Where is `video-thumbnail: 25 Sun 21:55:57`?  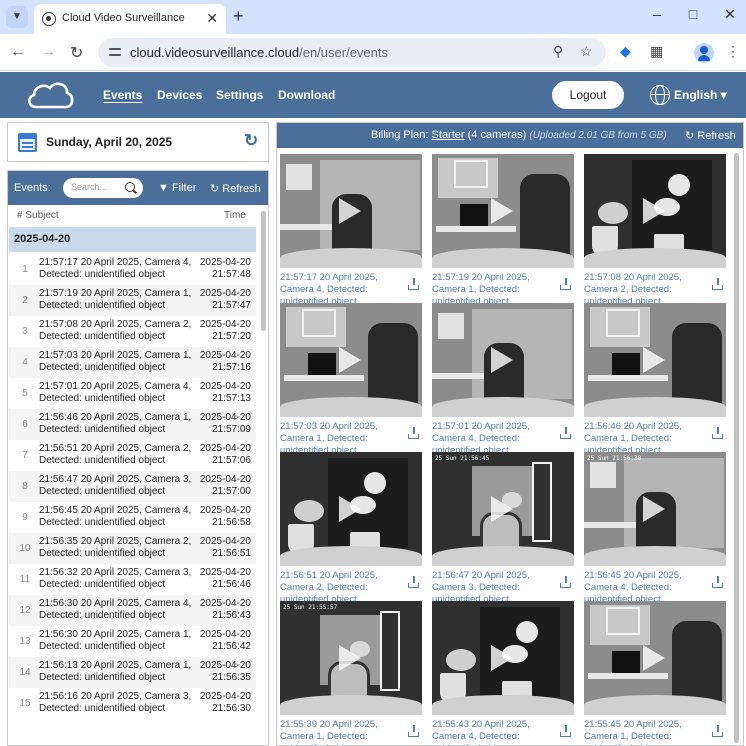 video-thumbnail: 25 Sun 21:55:57 is located at coordinates (351, 658).